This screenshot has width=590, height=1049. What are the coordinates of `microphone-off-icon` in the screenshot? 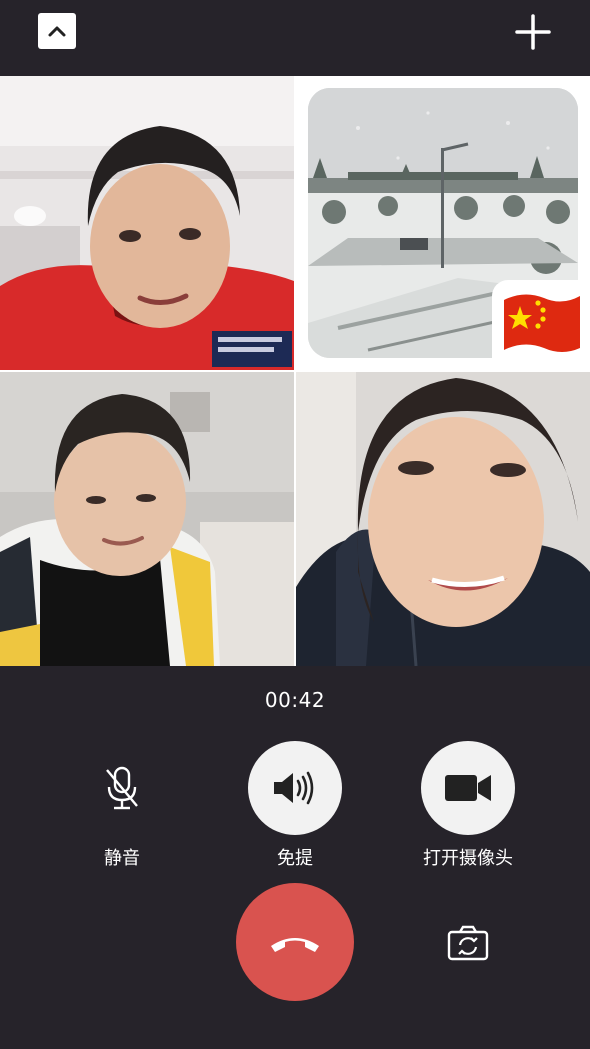 It's located at (122, 788).